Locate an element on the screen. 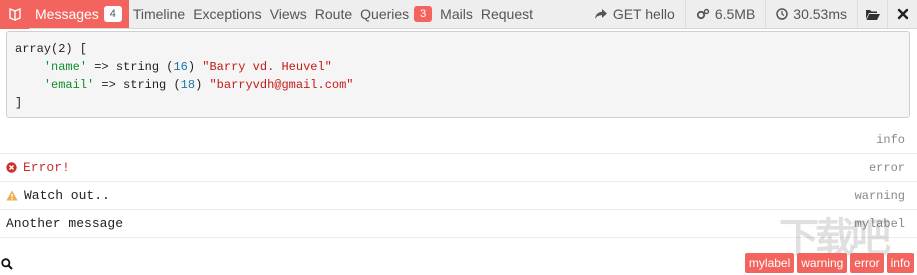 The height and width of the screenshot is (275, 917). debugbar-logo is located at coordinates (14, 14).